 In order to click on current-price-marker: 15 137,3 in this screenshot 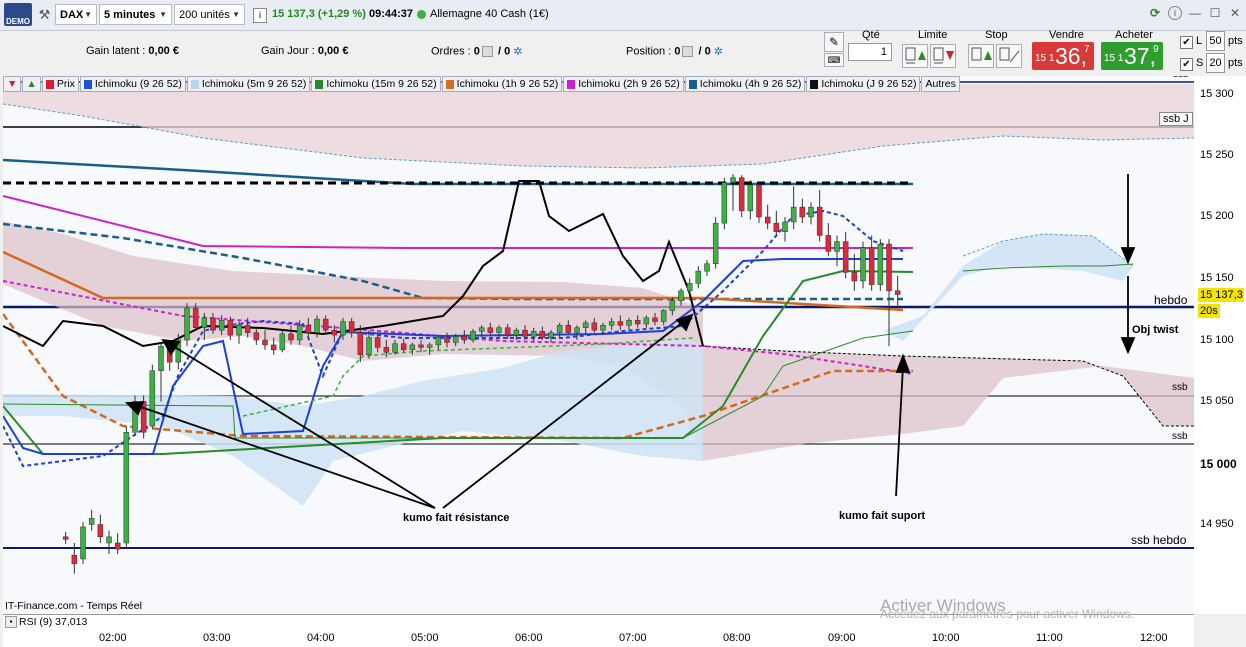, I will do `click(1221, 295)`.